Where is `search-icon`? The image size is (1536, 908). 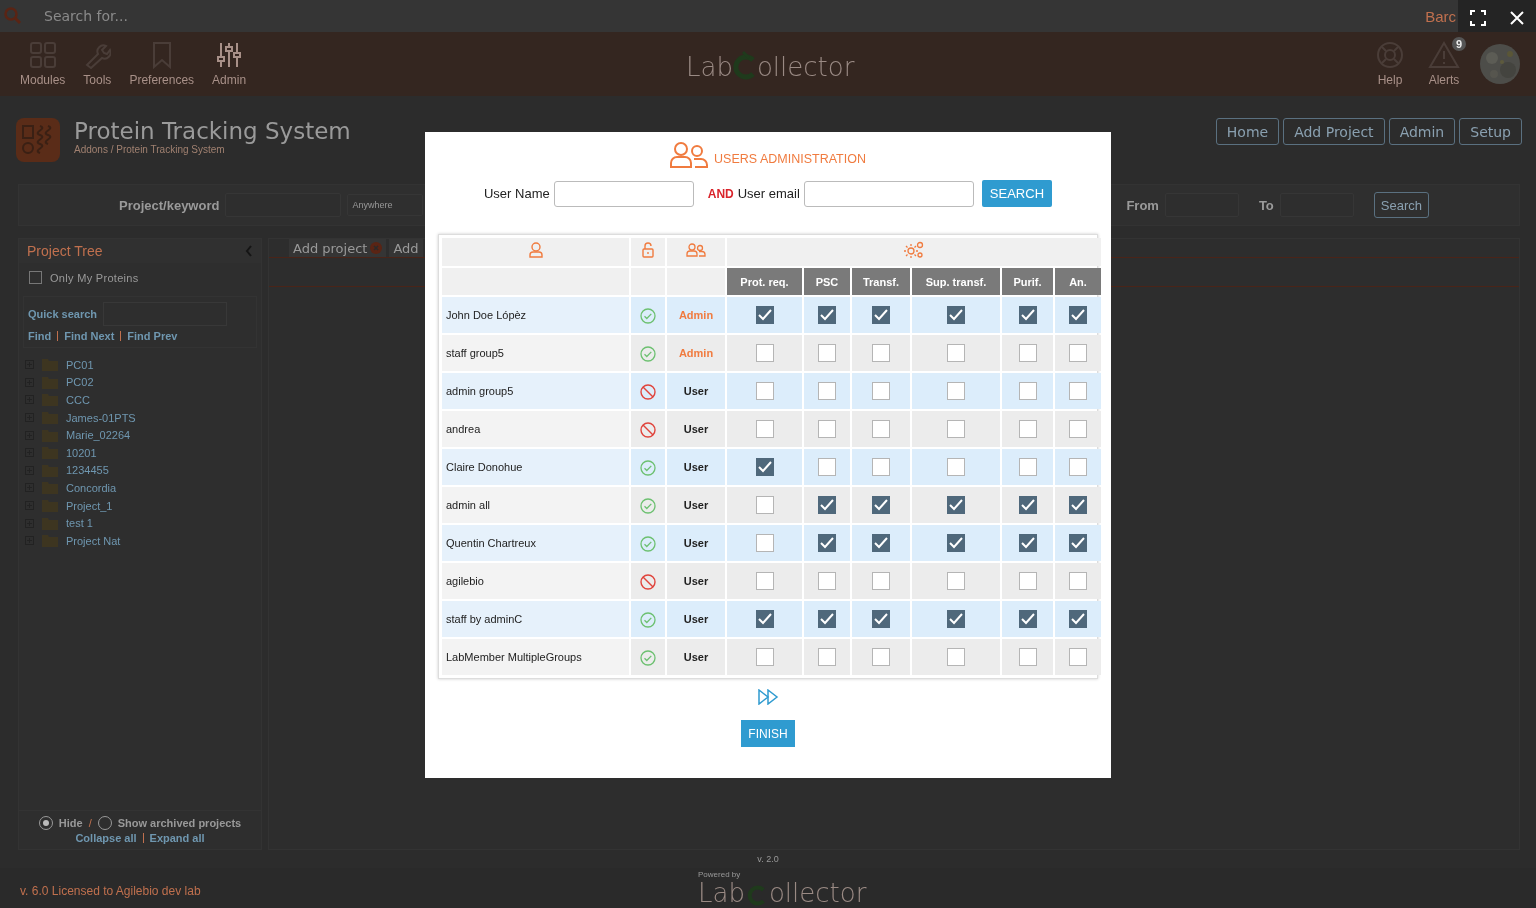 search-icon is located at coordinates (13, 16).